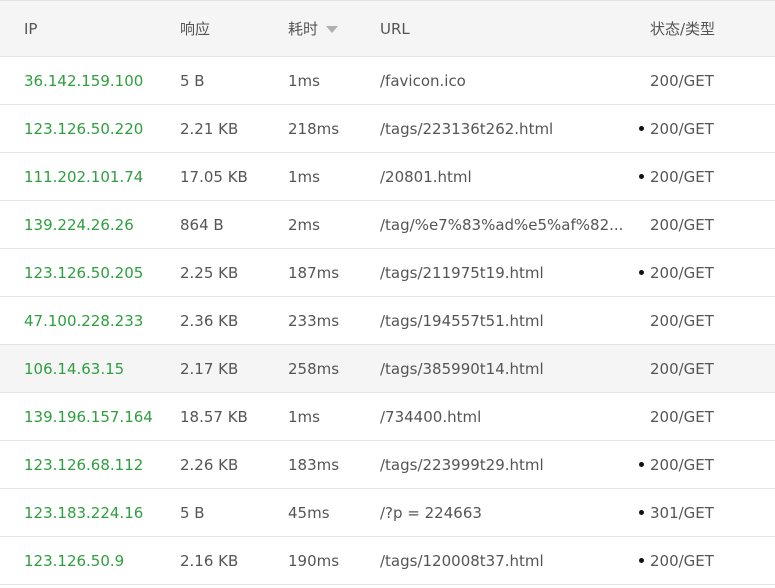 The image size is (775, 588). I want to click on size-cell: 17.05 KB, so click(214, 176).